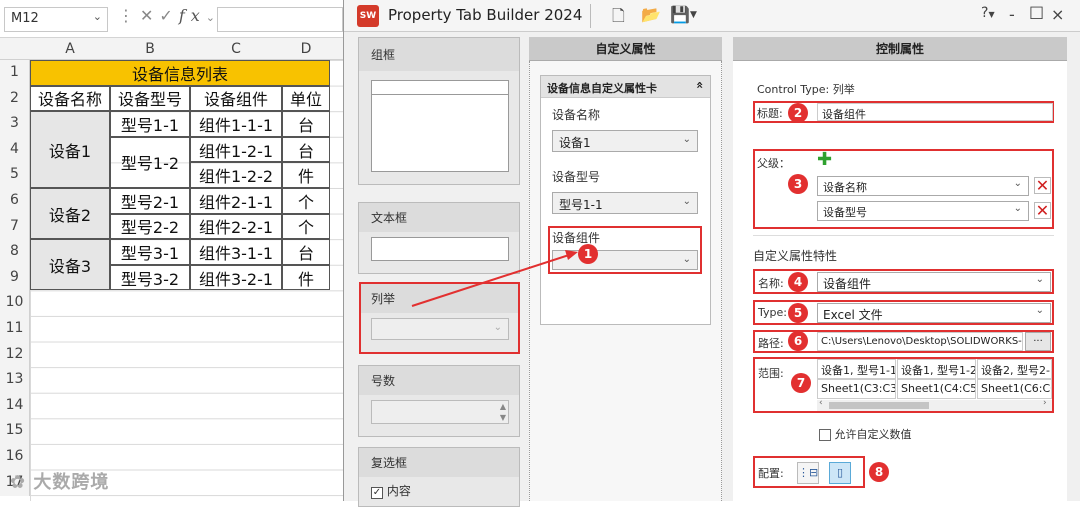 The height and width of the screenshot is (507, 1080). Describe the element at coordinates (14, 73) in the screenshot. I see `row-header: 1` at that location.